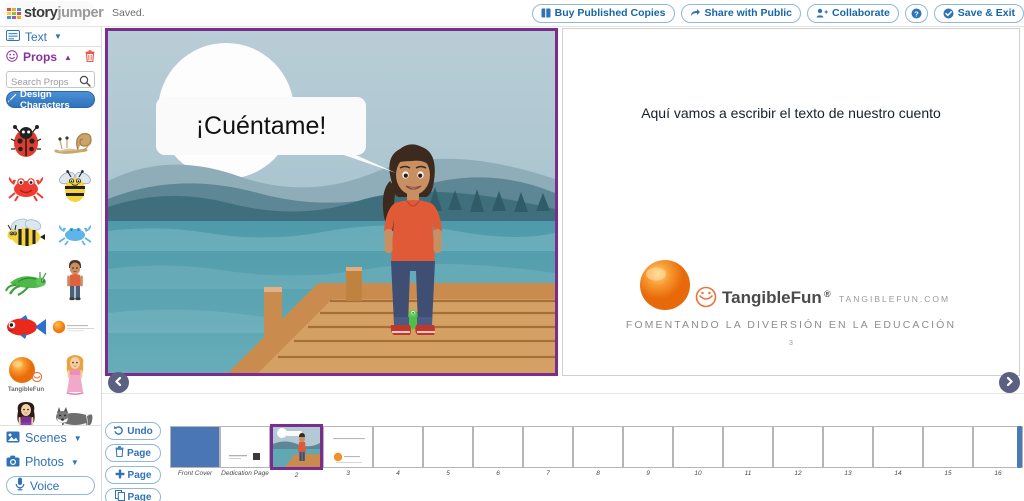  Describe the element at coordinates (948, 451) in the screenshot. I see `thumbnail-page-15: 15` at that location.